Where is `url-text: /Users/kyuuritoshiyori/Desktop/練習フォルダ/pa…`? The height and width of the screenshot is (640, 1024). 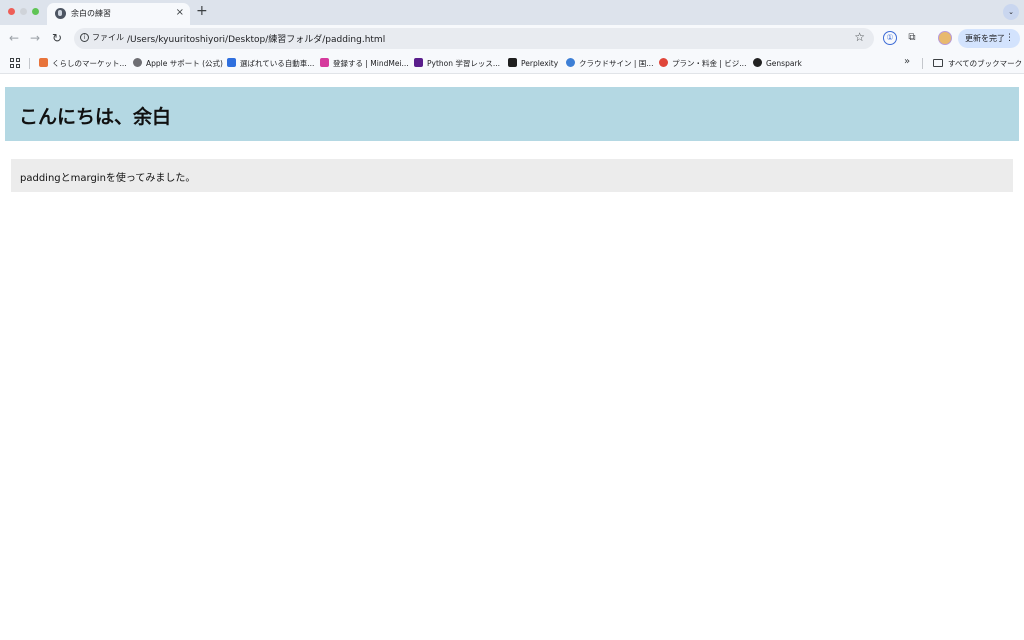
url-text: /Users/kyuuritoshiyori/Desktop/練習フォルダ/pa… is located at coordinates (256, 38).